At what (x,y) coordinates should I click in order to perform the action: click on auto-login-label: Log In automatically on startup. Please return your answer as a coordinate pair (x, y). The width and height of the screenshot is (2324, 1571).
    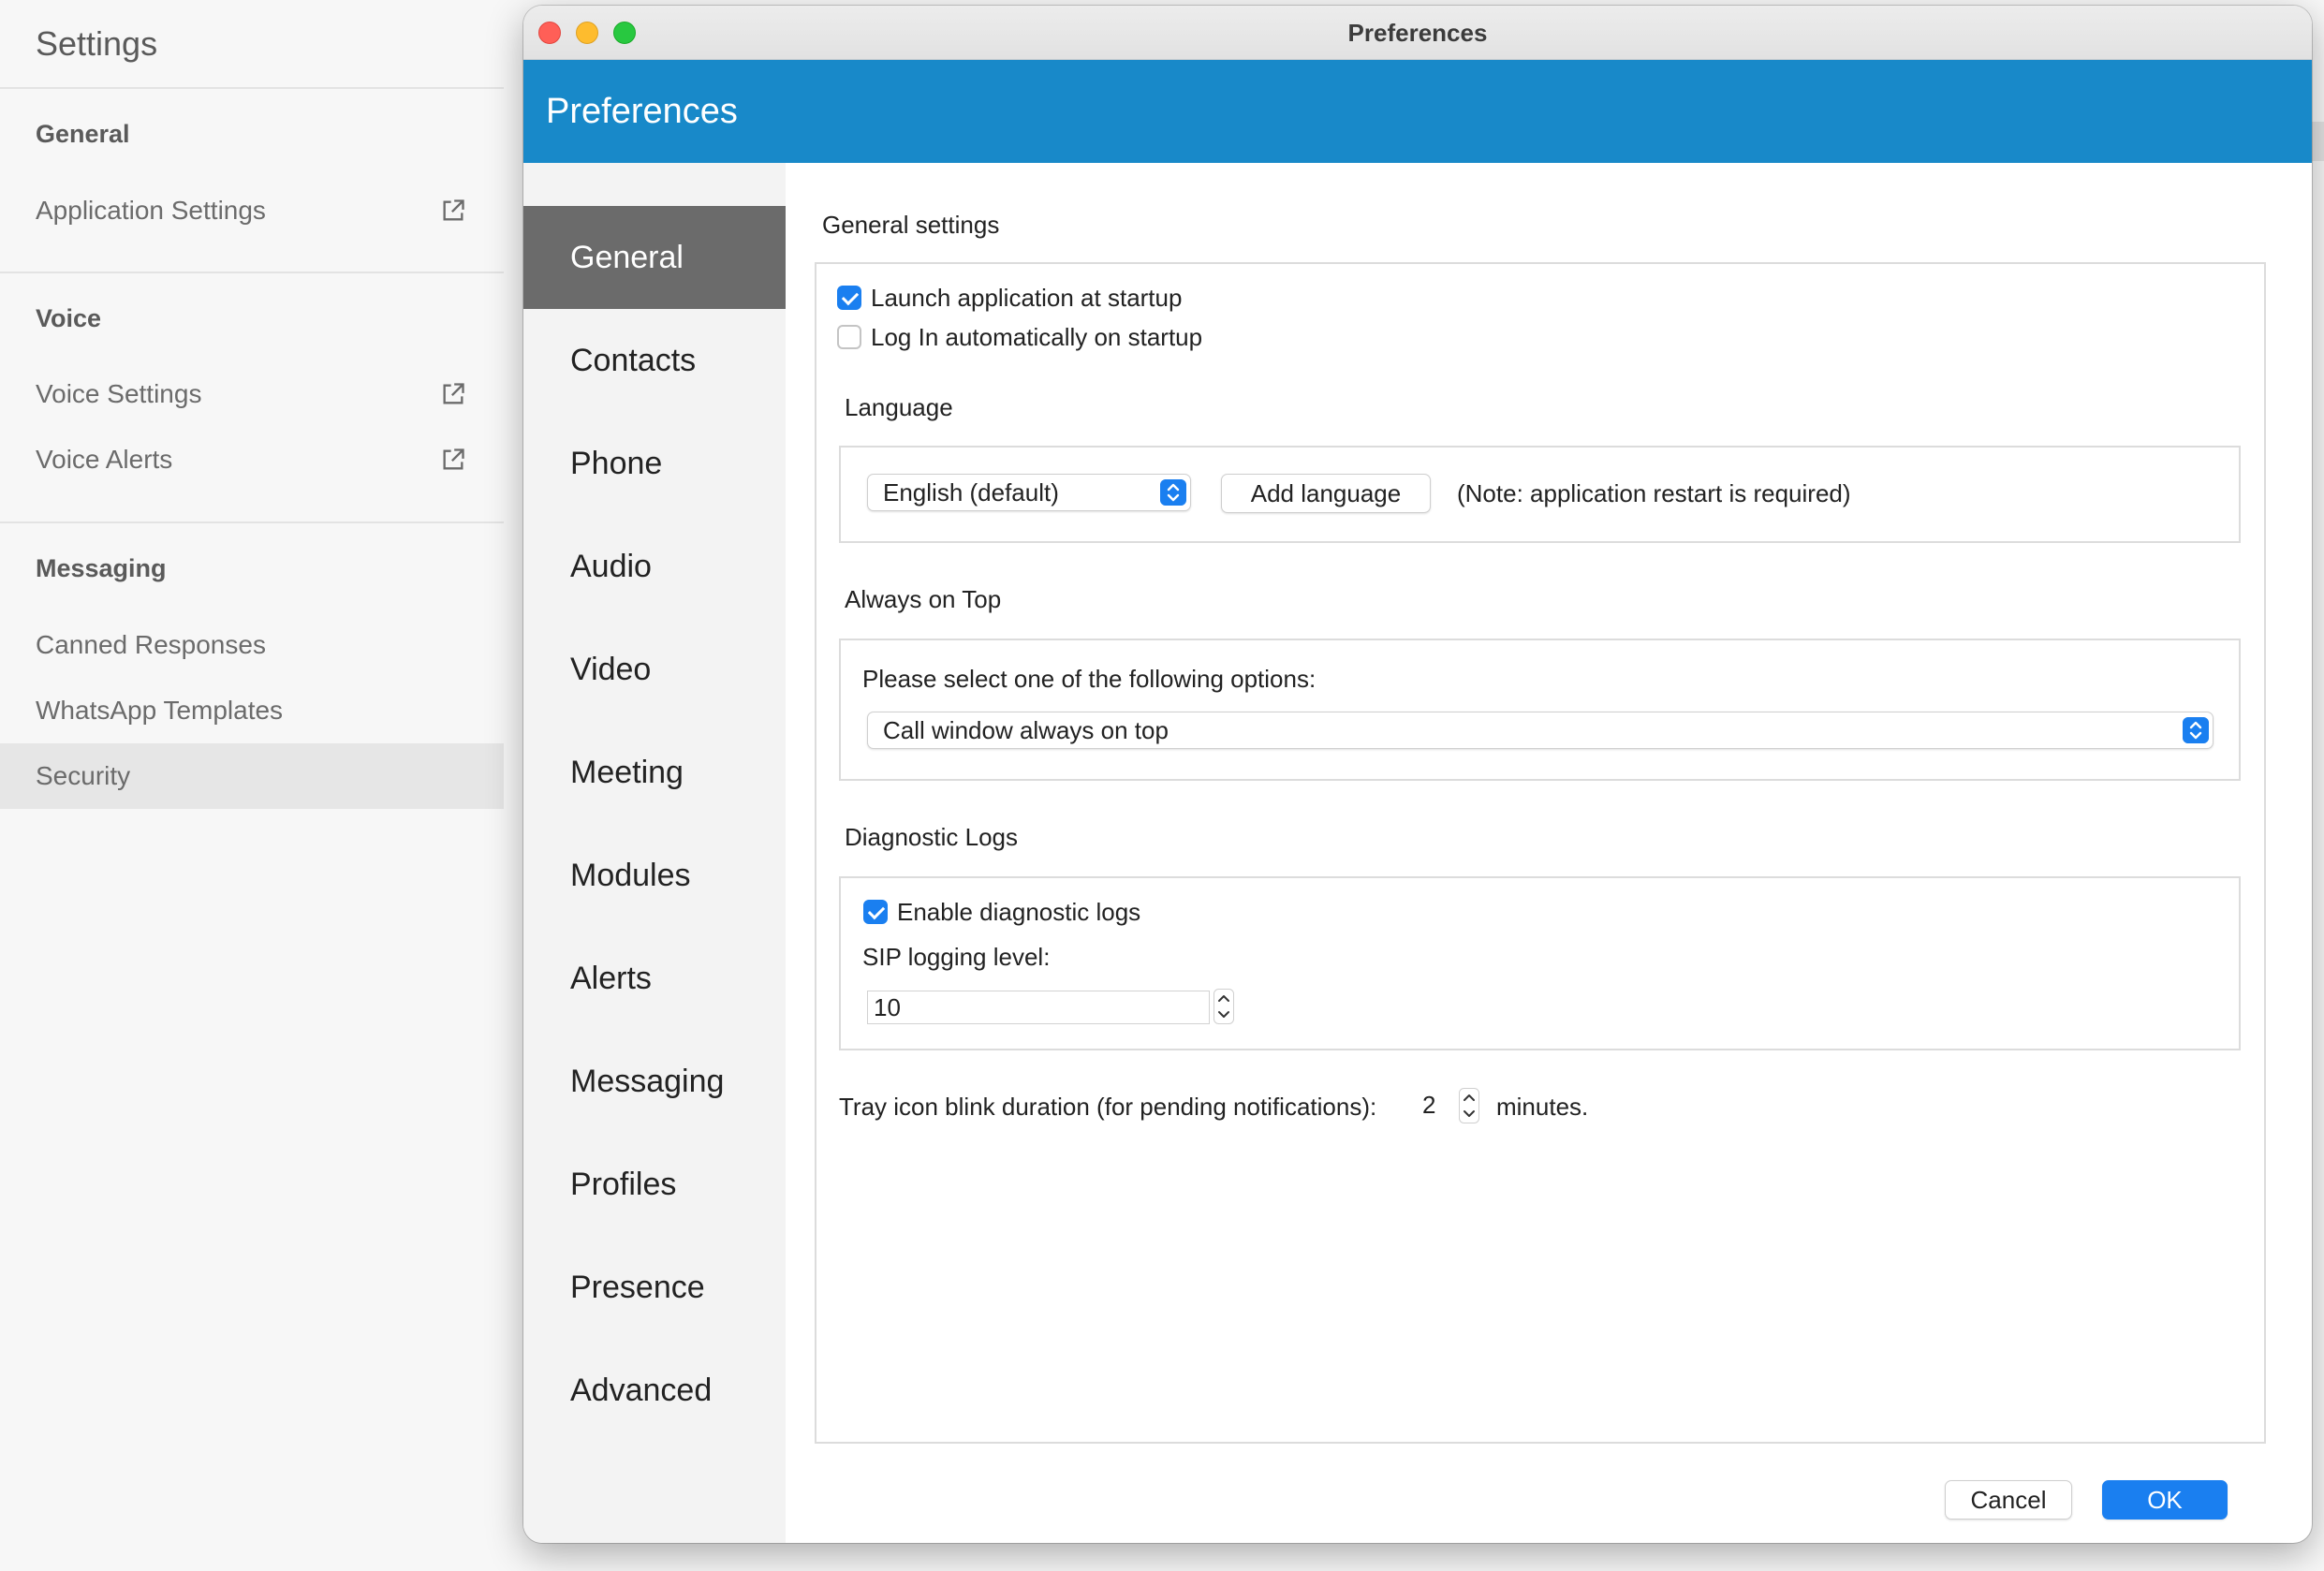
    Looking at the image, I should click on (1037, 337).